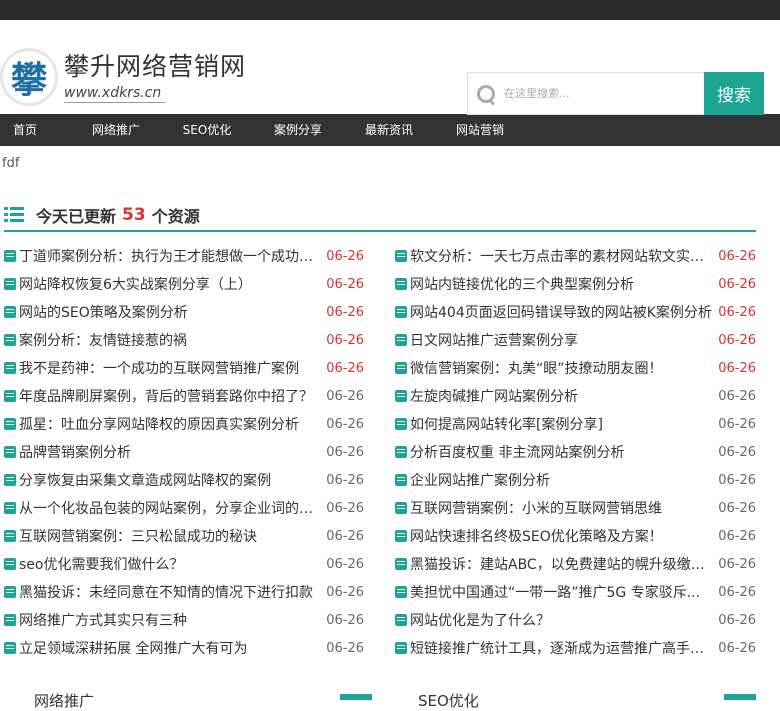 Image resolution: width=780 pixels, height=711 pixels. What do you see at coordinates (116, 130) in the screenshot?
I see `nav-item-promotion: 网络推广` at bounding box center [116, 130].